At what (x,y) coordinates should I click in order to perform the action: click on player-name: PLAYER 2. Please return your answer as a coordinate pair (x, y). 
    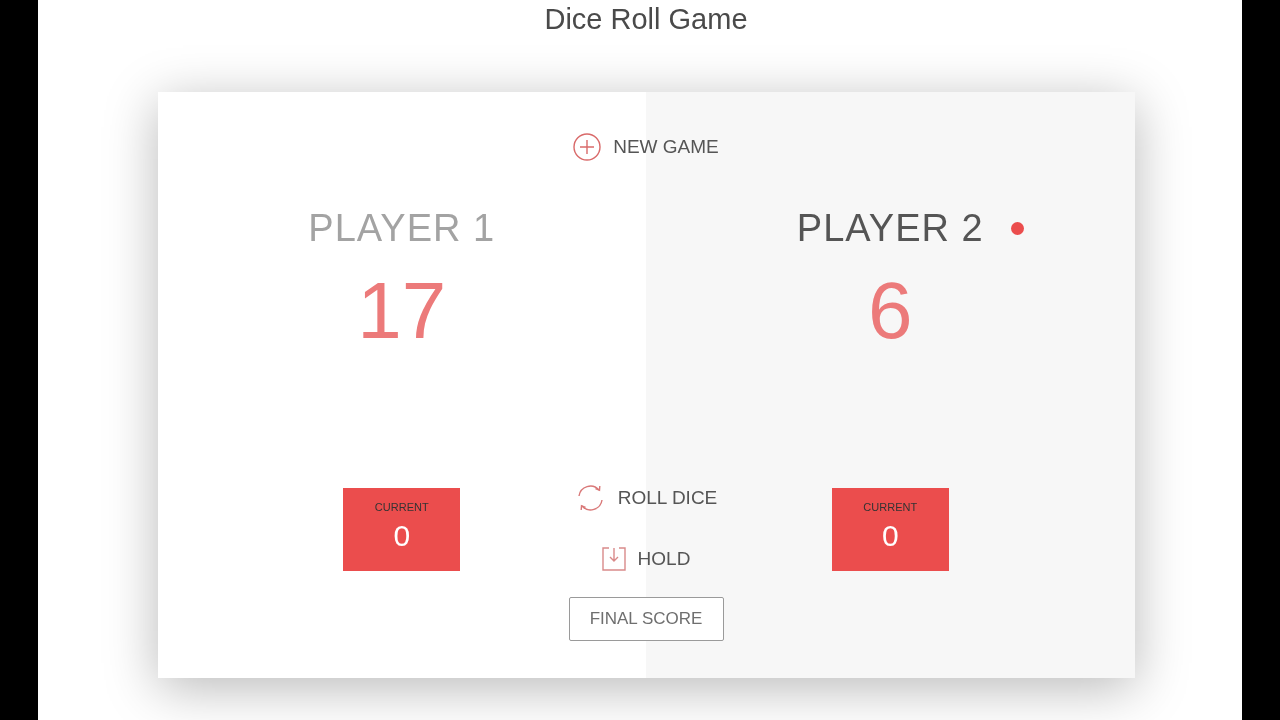
    Looking at the image, I should click on (890, 228).